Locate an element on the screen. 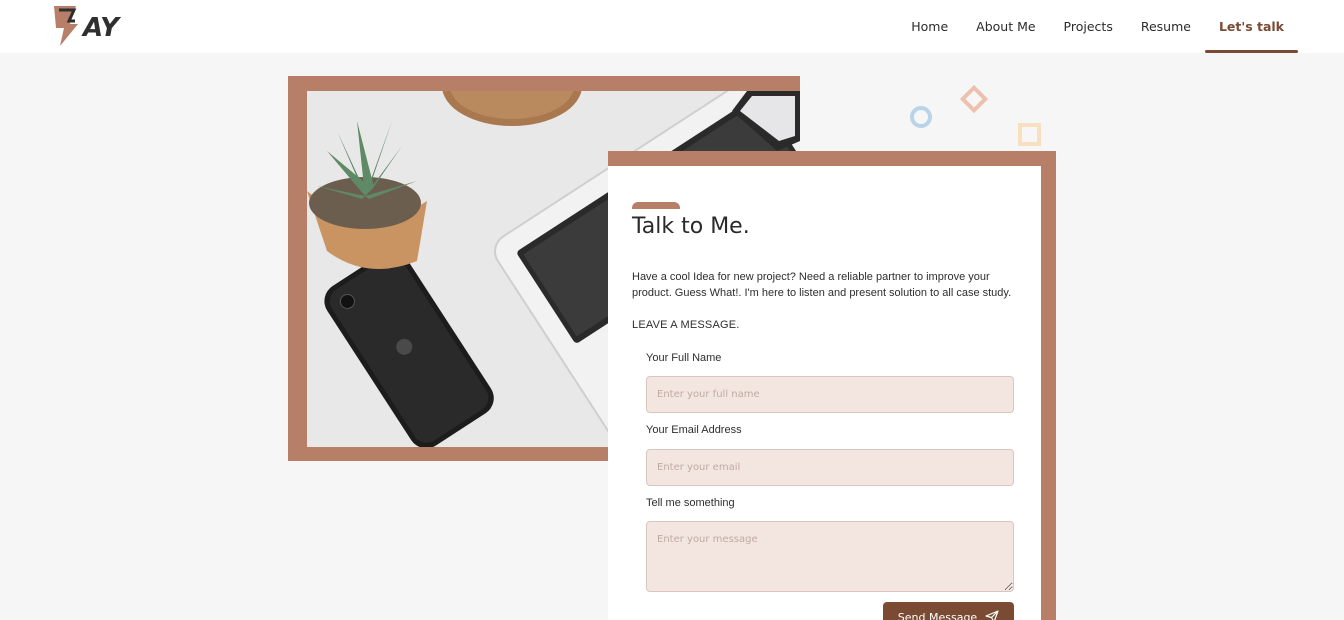 The image size is (1344, 620). svg-text: AY is located at coordinates (101, 28).